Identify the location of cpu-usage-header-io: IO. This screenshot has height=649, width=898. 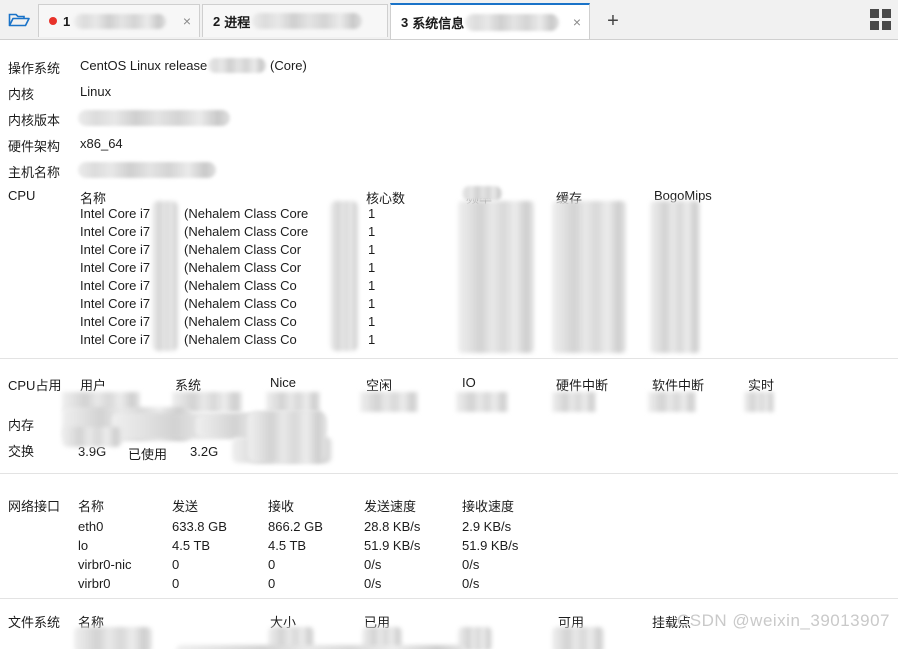
(469, 382).